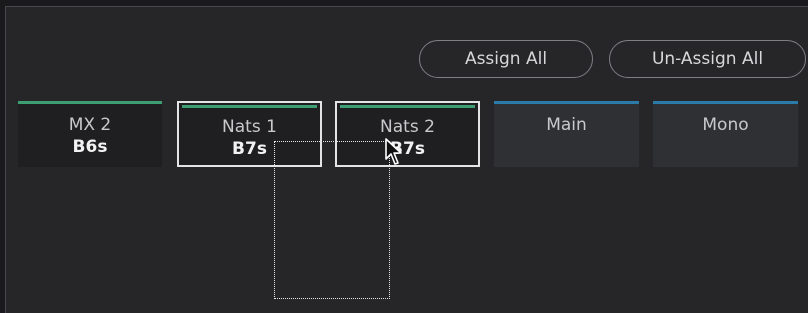  What do you see at coordinates (249, 127) in the screenshot?
I see `bus-tile-name: Nats 1` at bounding box center [249, 127].